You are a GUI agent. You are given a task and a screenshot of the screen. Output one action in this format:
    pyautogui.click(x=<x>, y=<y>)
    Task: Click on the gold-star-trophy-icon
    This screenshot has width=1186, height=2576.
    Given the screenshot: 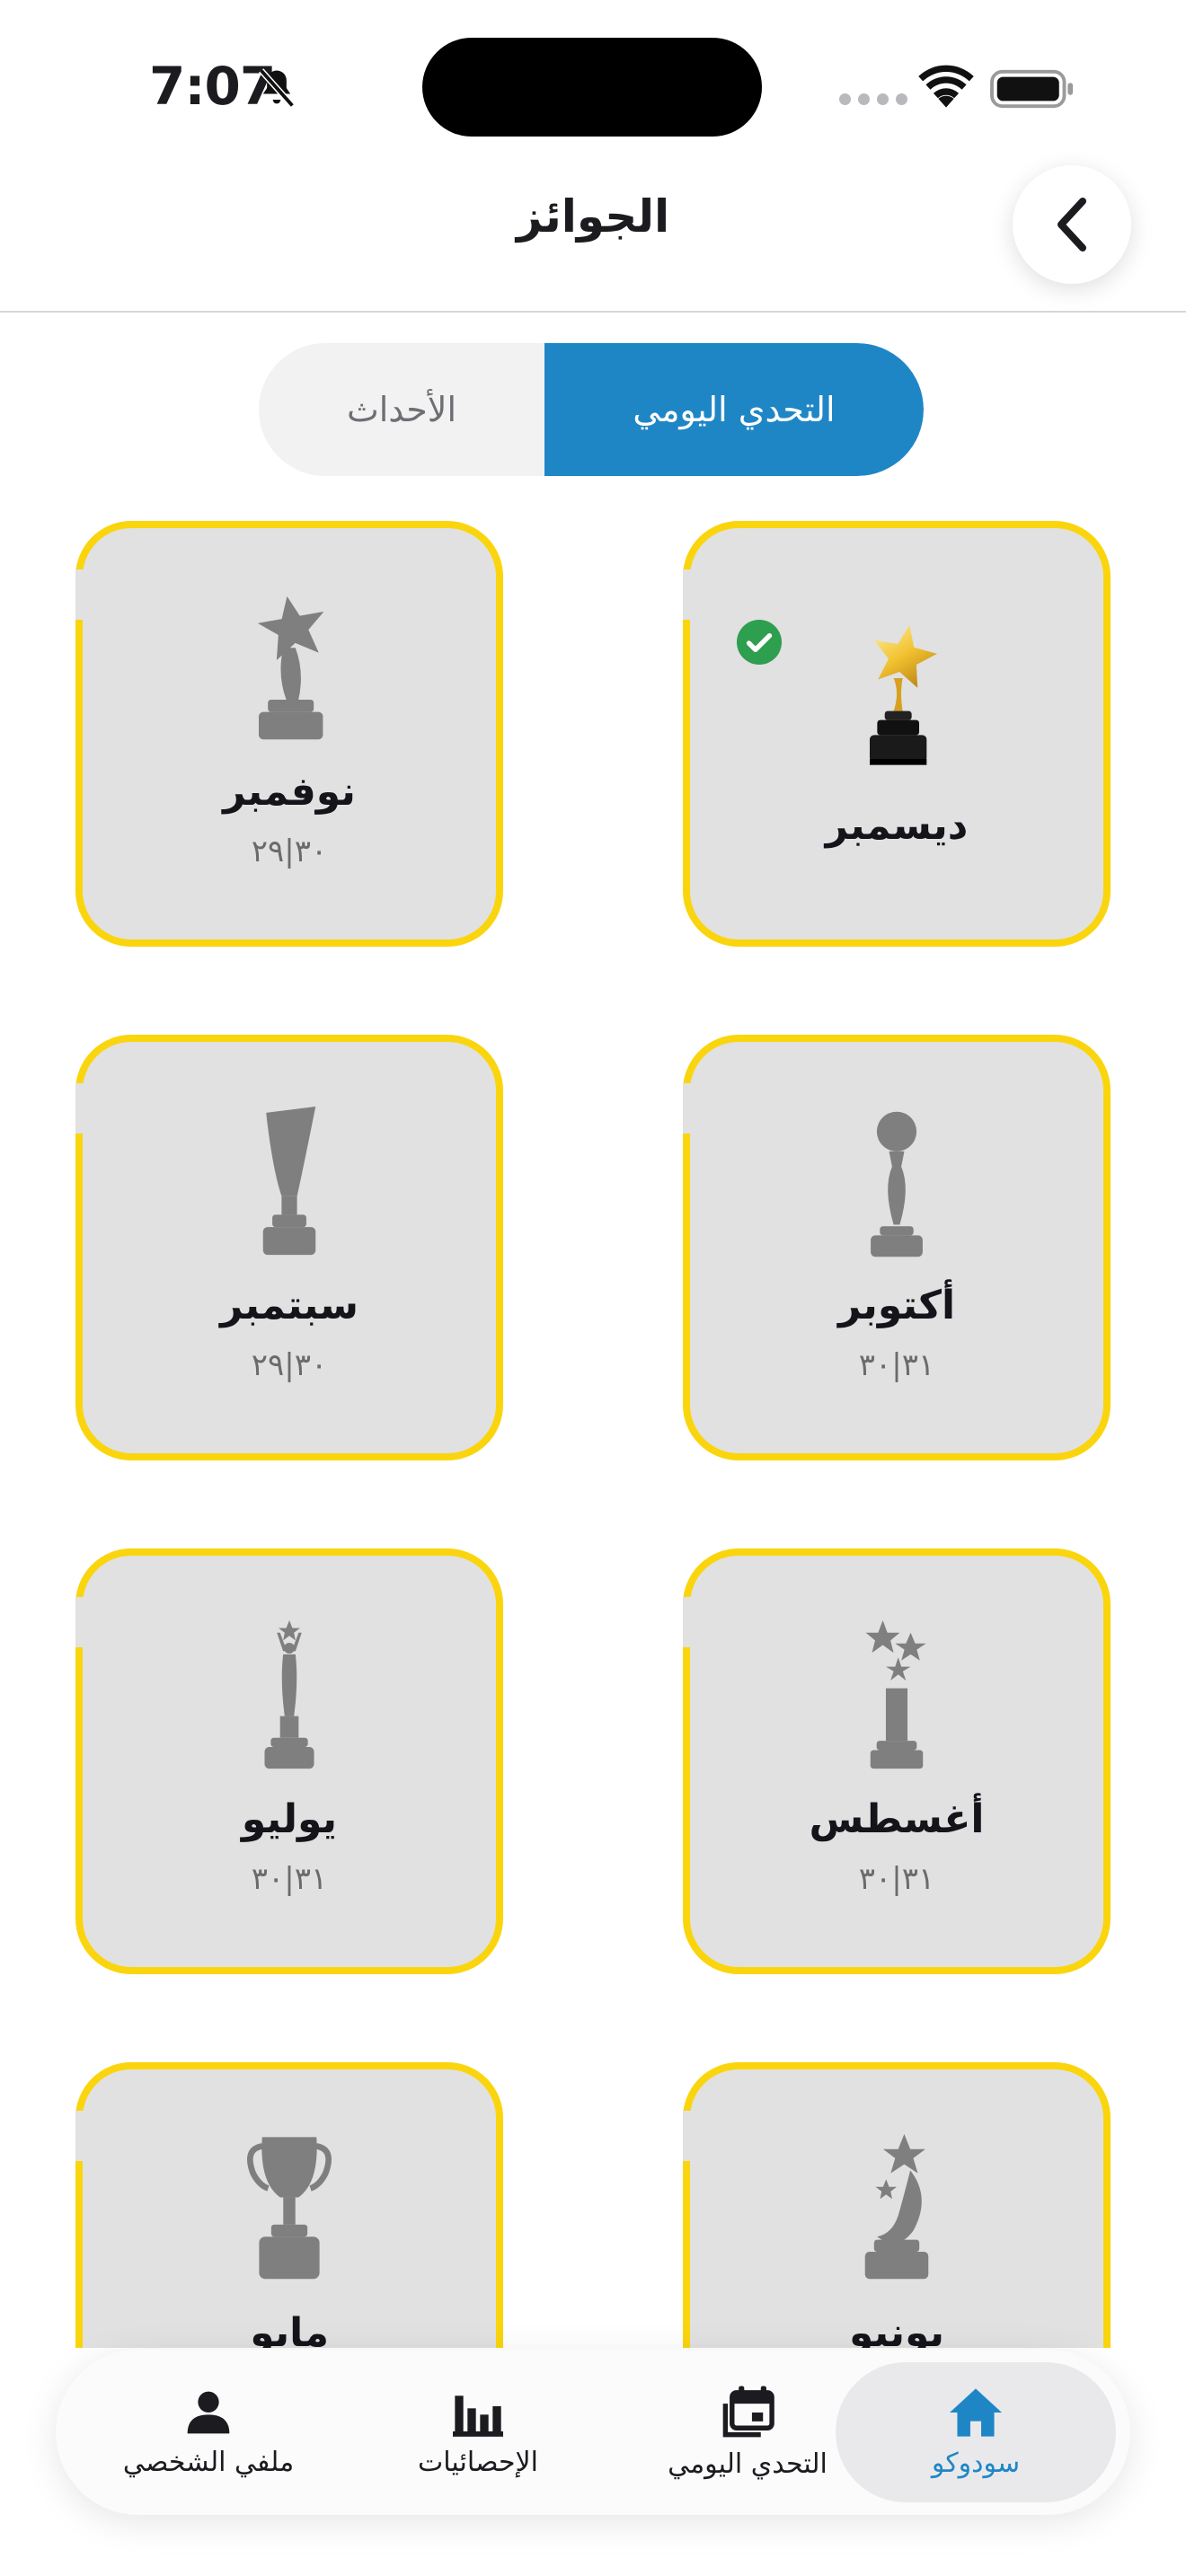 What is the action you would take?
    pyautogui.click(x=903, y=694)
    